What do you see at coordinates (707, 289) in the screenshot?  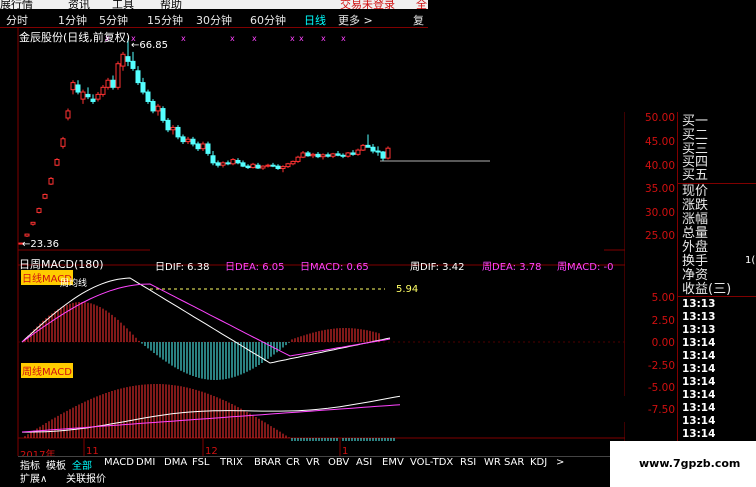 I see `stat-eps-label: 收益(三)` at bounding box center [707, 289].